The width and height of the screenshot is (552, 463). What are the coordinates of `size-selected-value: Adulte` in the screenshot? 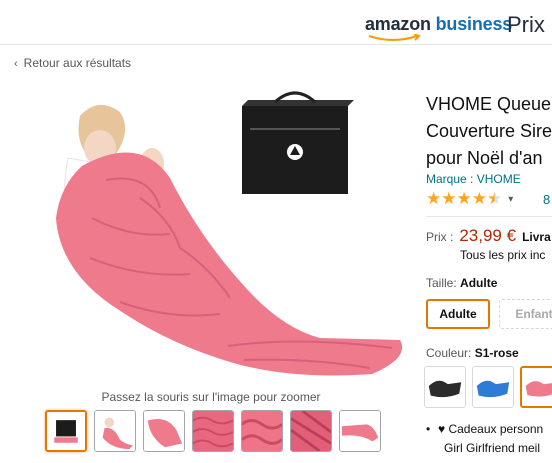 It's located at (479, 283).